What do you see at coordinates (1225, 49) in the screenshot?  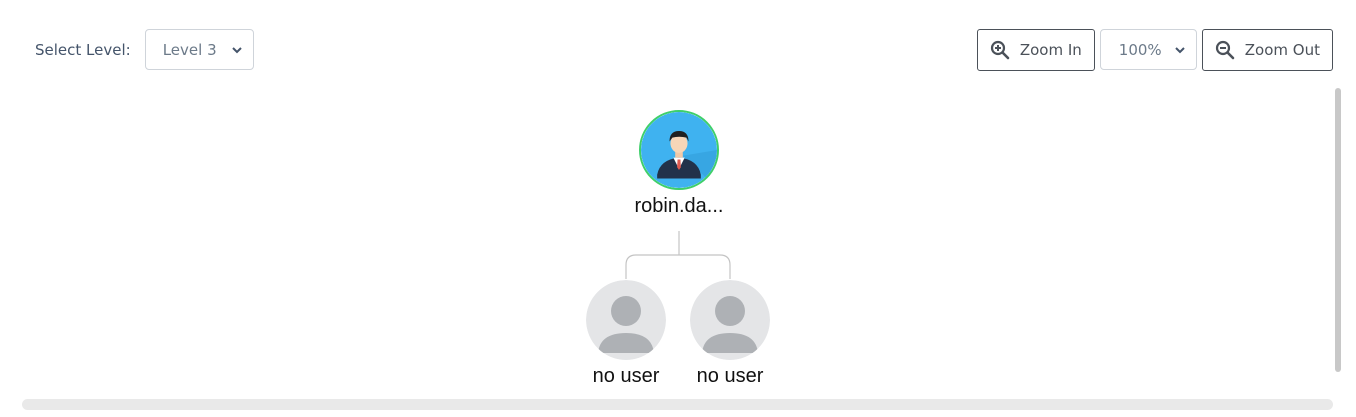 I see `zoom-out-icon` at bounding box center [1225, 49].